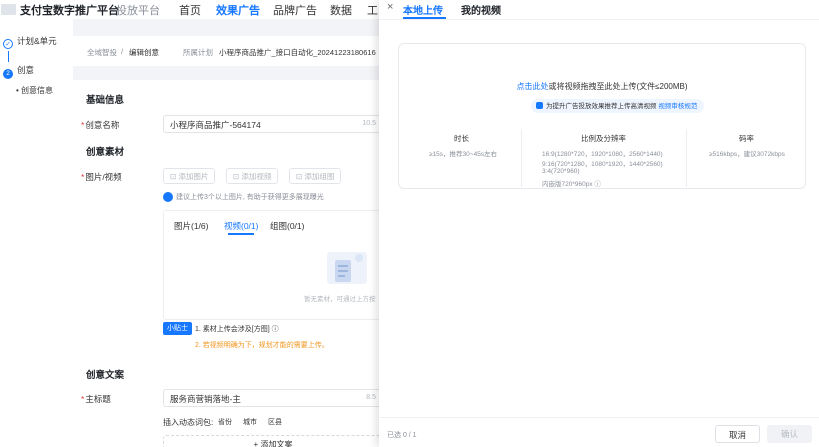 This screenshot has height=447, width=819. What do you see at coordinates (138, 11) in the screenshot?
I see `brand-subtitle: 投放平台` at bounding box center [138, 11].